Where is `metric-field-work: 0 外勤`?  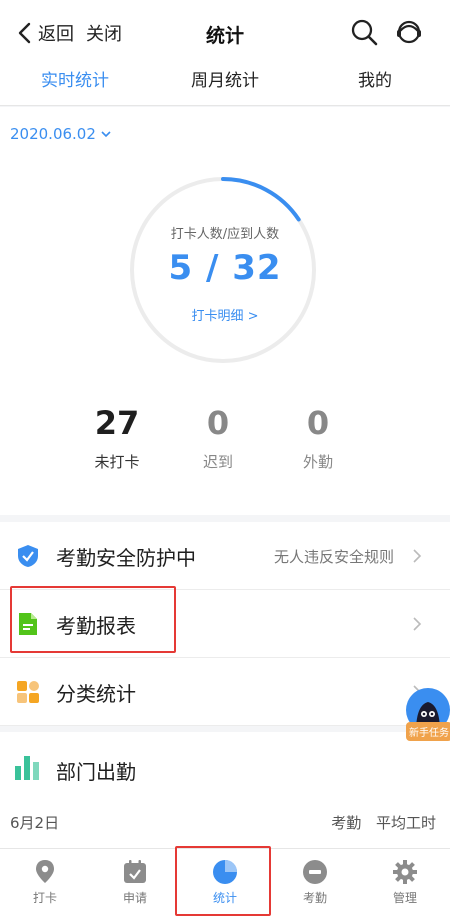
metric-field-work: 0 外勤 is located at coordinates (318, 438).